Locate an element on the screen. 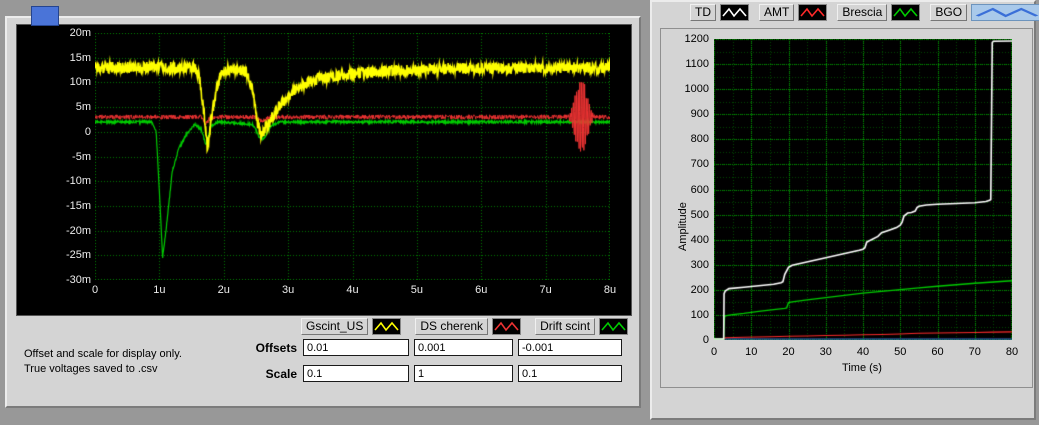 The image size is (1039, 425). tick-label: 600 is located at coordinates (699, 189).